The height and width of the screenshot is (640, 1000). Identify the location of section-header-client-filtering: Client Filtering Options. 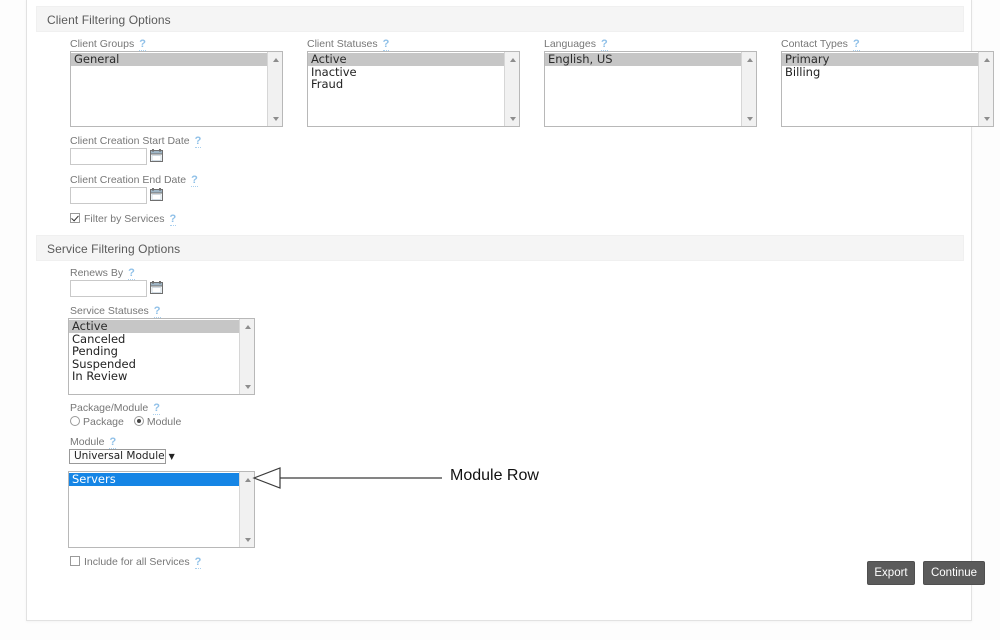
(500, 19).